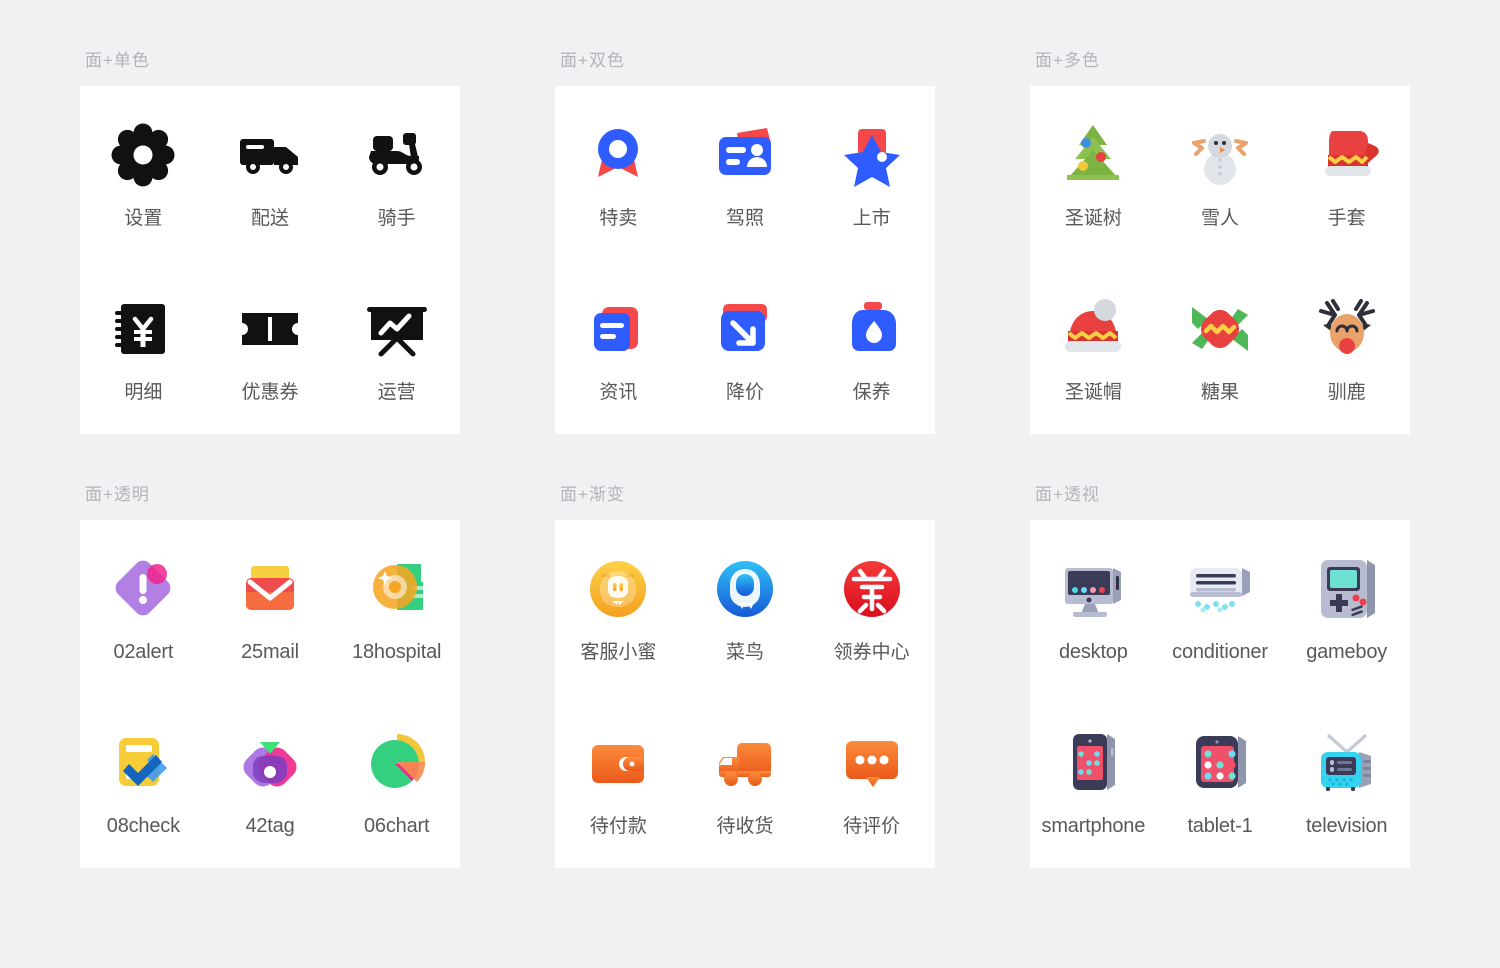 This screenshot has width=1500, height=968. I want to click on desktop-computer-icon, so click(1093, 588).